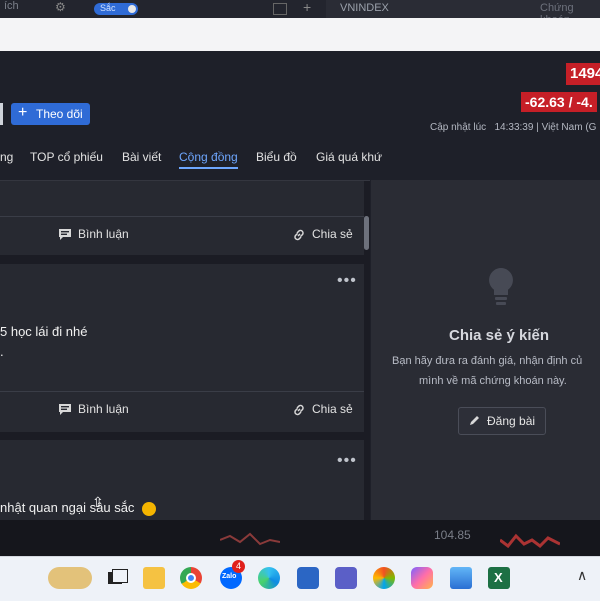 Image resolution: width=600 pixels, height=601 pixels. What do you see at coordinates (269, 578) in the screenshot?
I see `edge-icon` at bounding box center [269, 578].